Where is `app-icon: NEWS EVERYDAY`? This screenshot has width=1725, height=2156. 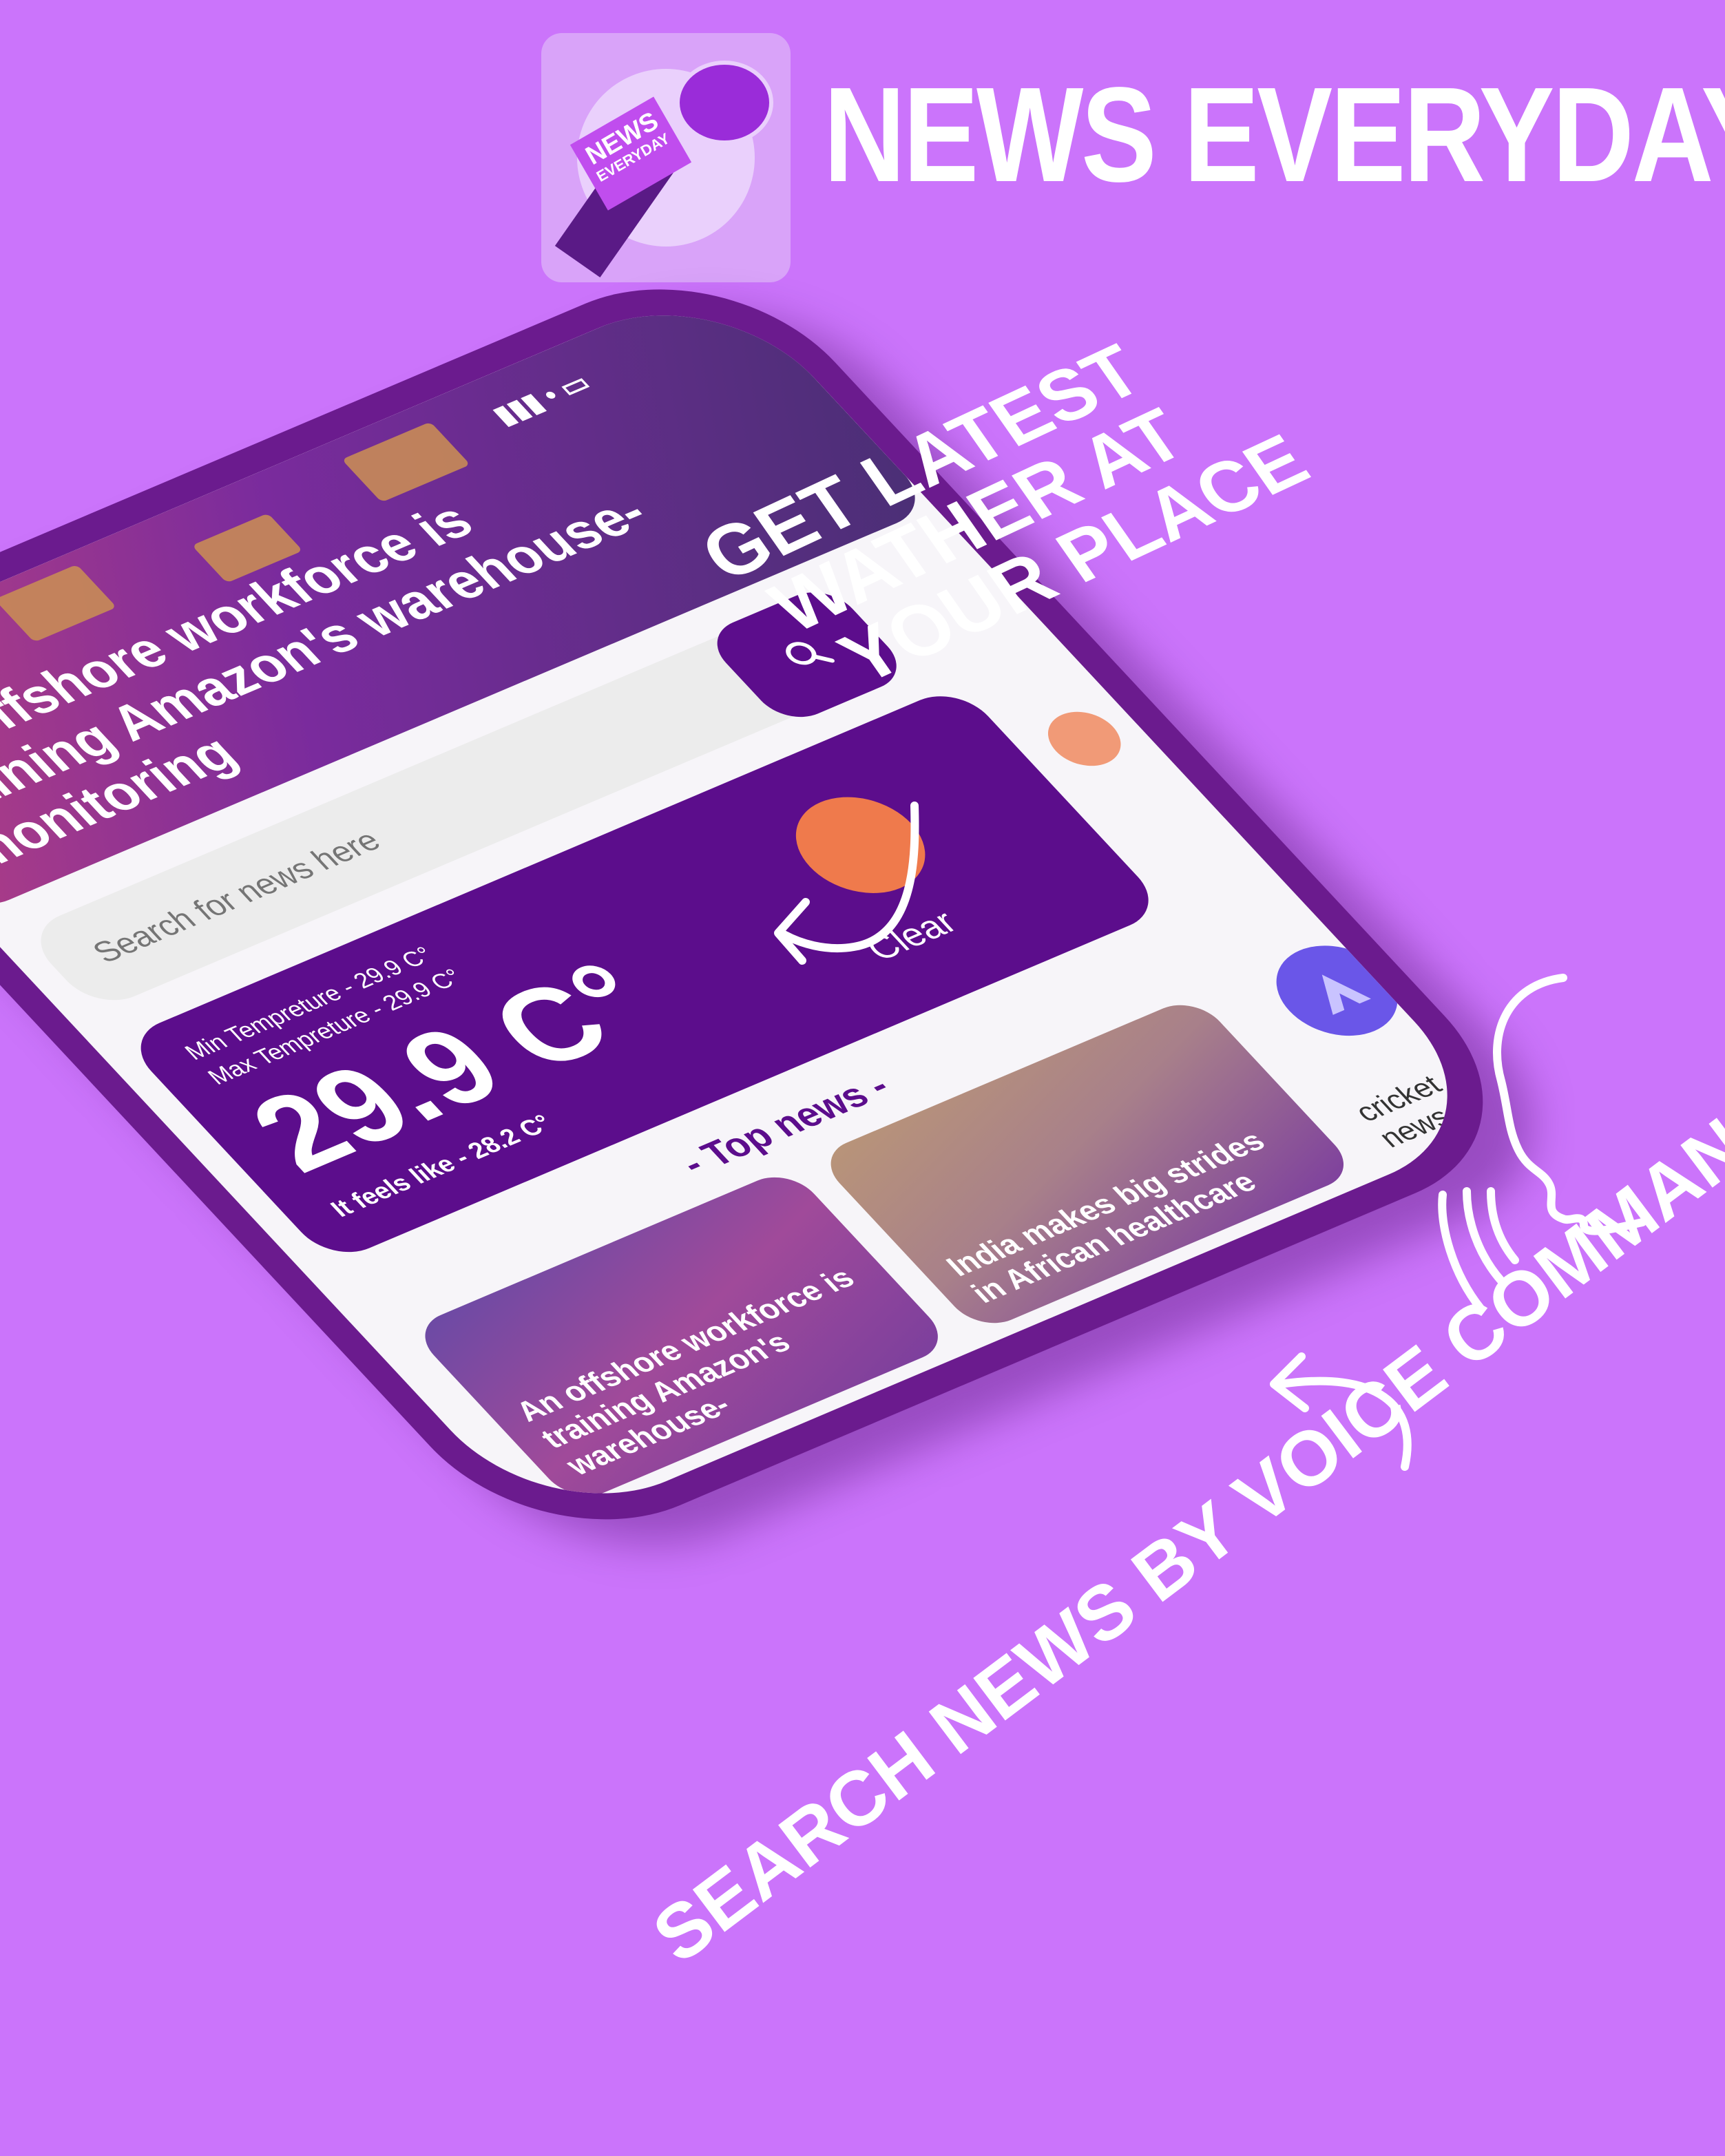
app-icon: NEWS EVERYDAY is located at coordinates (666, 158).